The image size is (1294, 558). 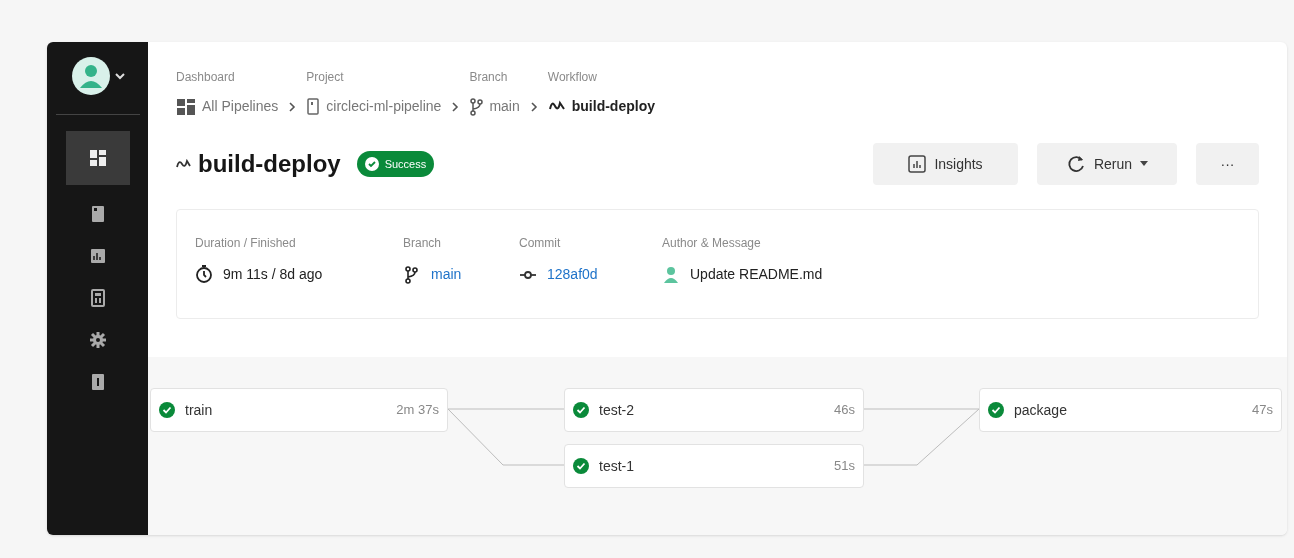 I want to click on detail-value: Update README.md, so click(x=756, y=274).